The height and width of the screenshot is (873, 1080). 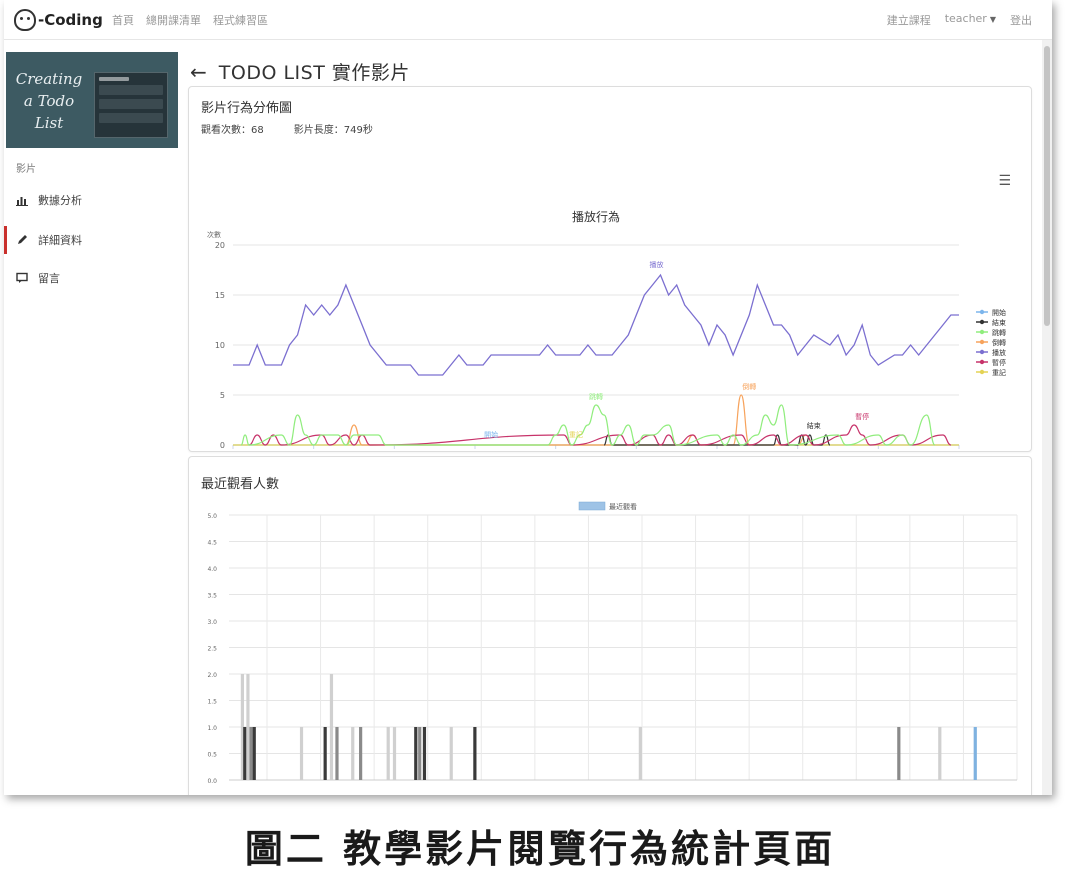 I want to click on series-annotation: 播放, so click(x=657, y=264).